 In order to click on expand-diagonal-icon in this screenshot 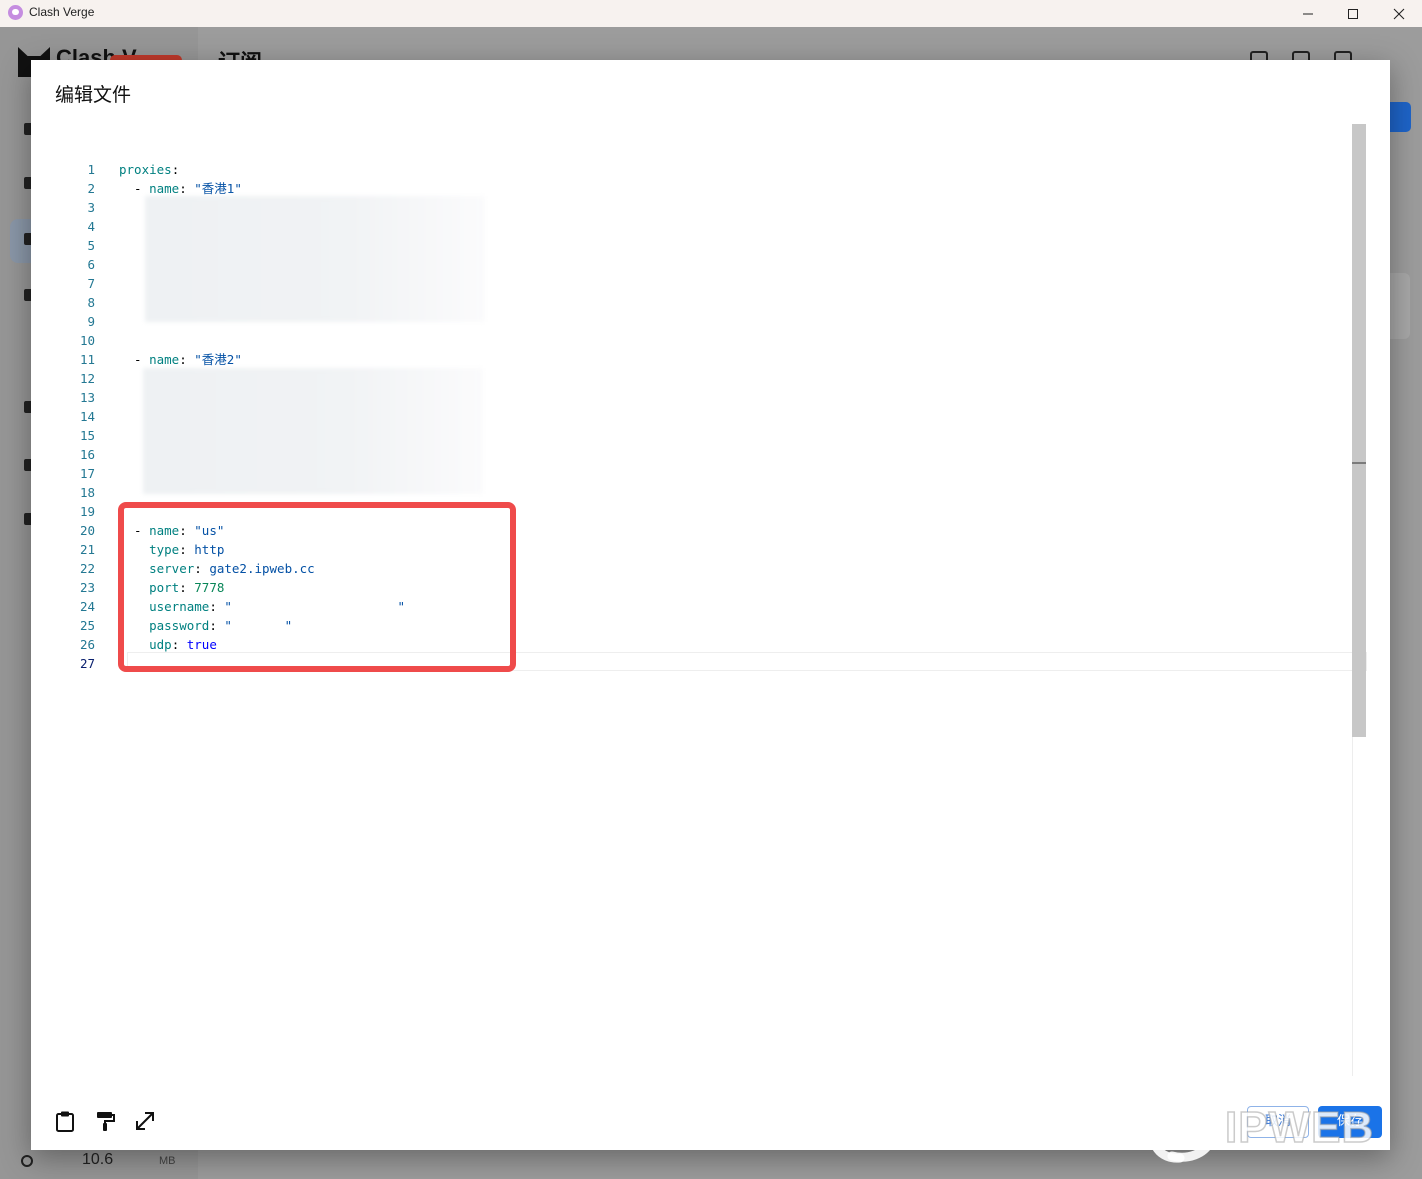, I will do `click(145, 1121)`.